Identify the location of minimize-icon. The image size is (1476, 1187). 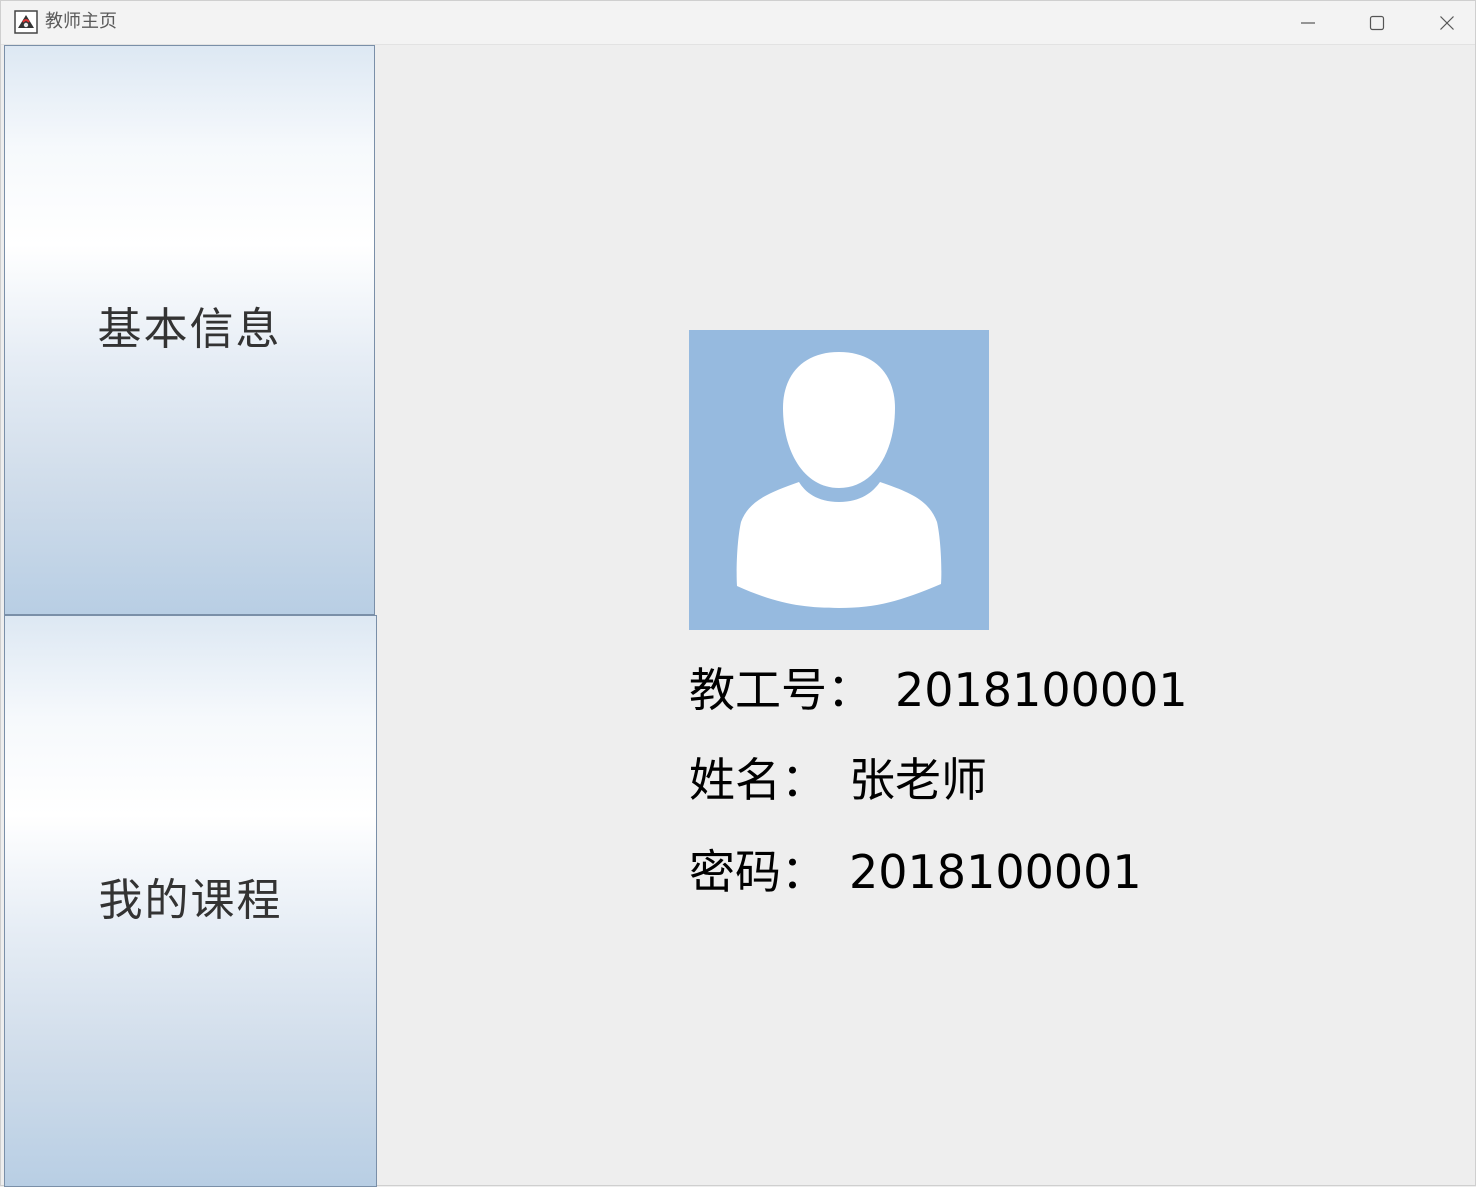
(1308, 23).